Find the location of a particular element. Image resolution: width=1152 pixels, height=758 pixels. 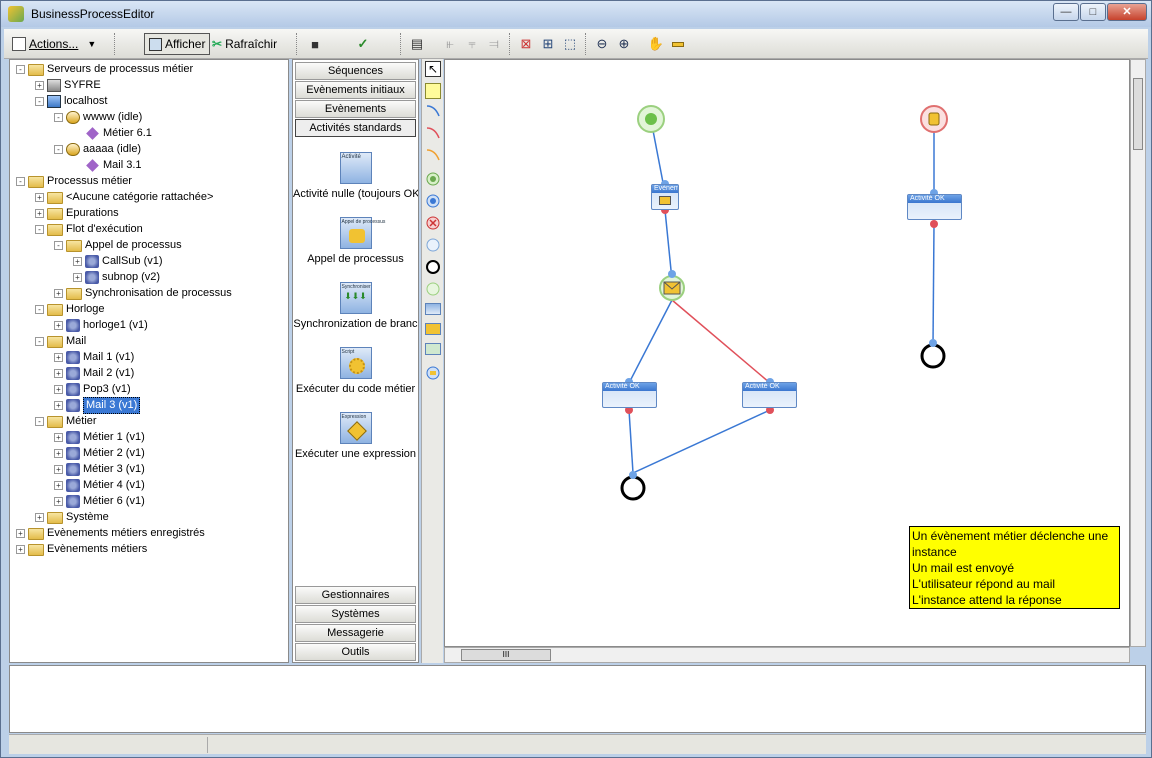

tree-item: - Horloge is located at coordinates (70, 309).